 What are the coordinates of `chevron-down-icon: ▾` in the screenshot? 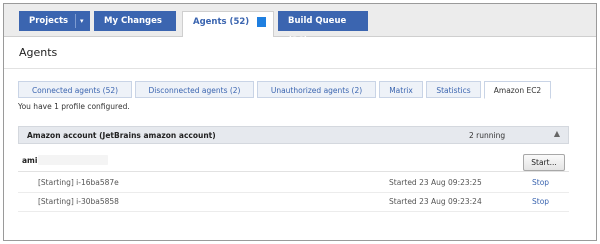 It's located at (82, 21).